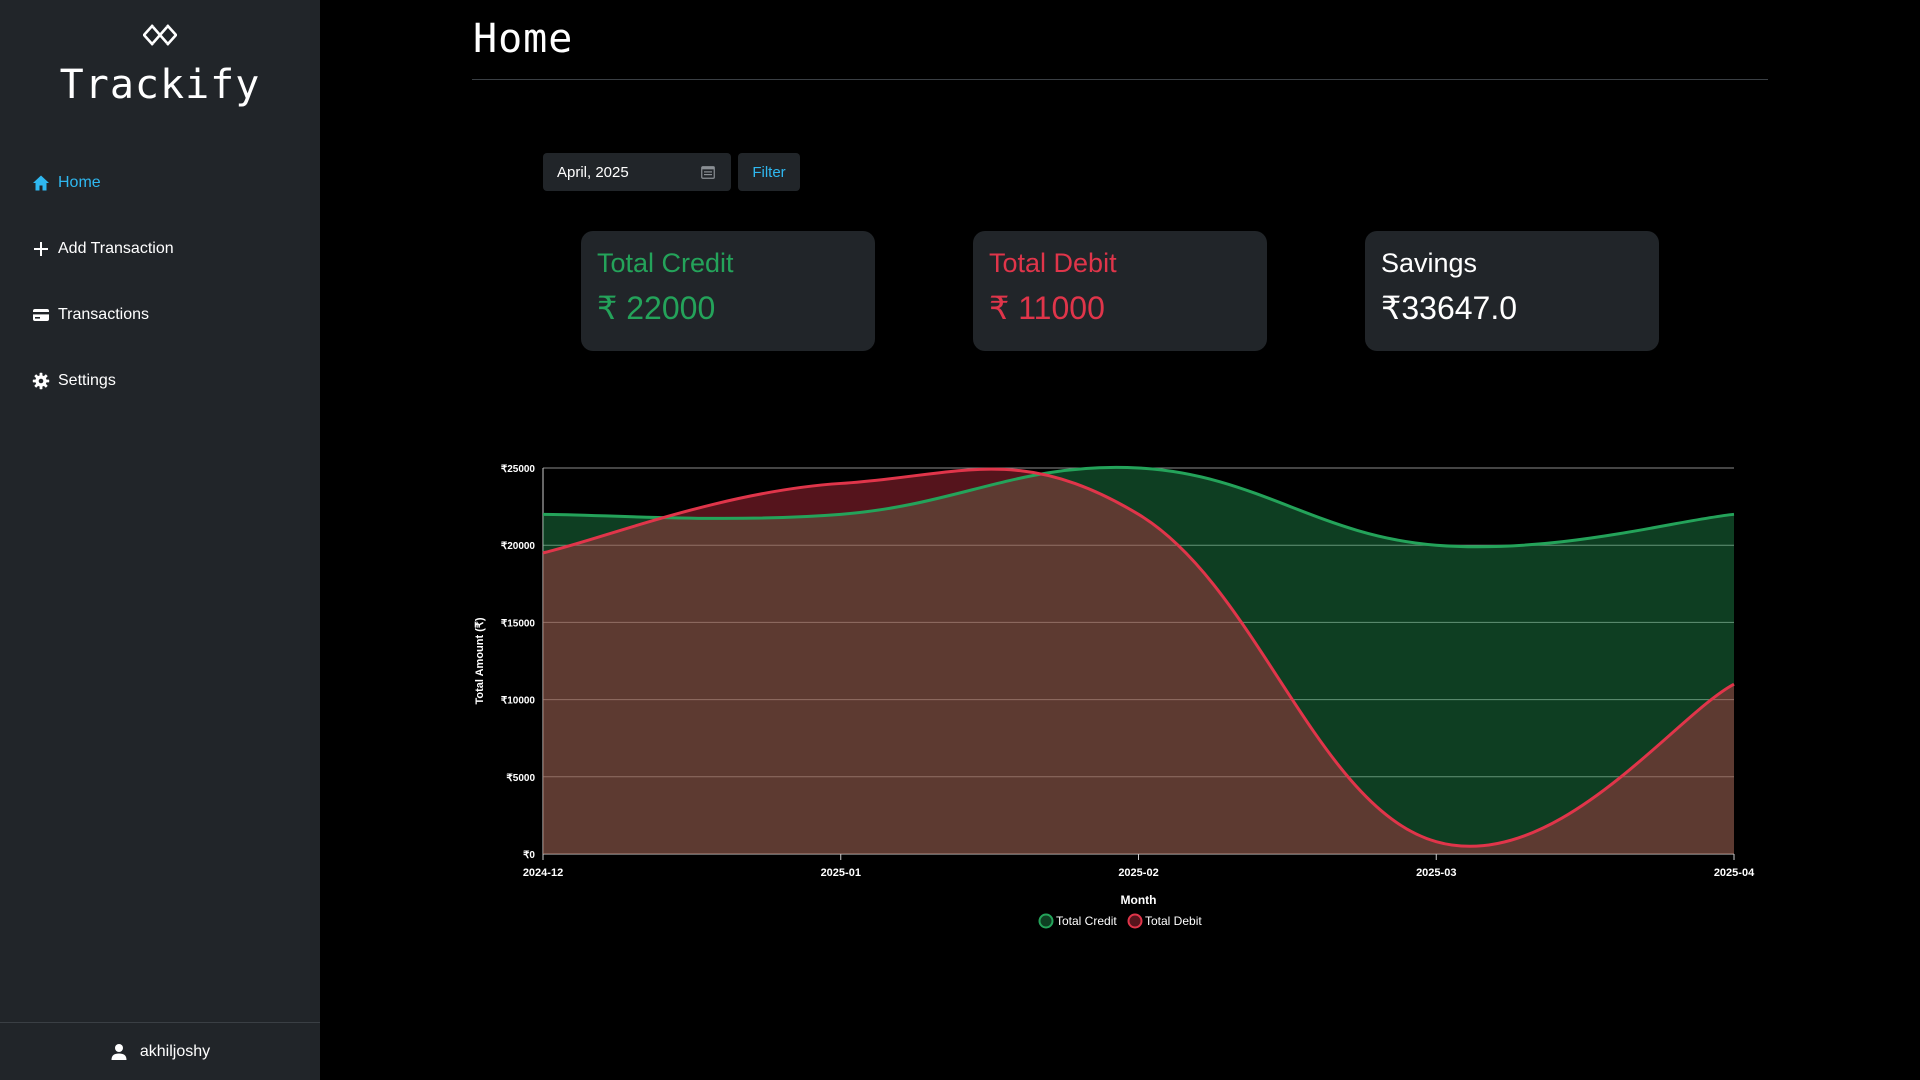  I want to click on sidebar-item-settings: Settings, so click(160, 381).